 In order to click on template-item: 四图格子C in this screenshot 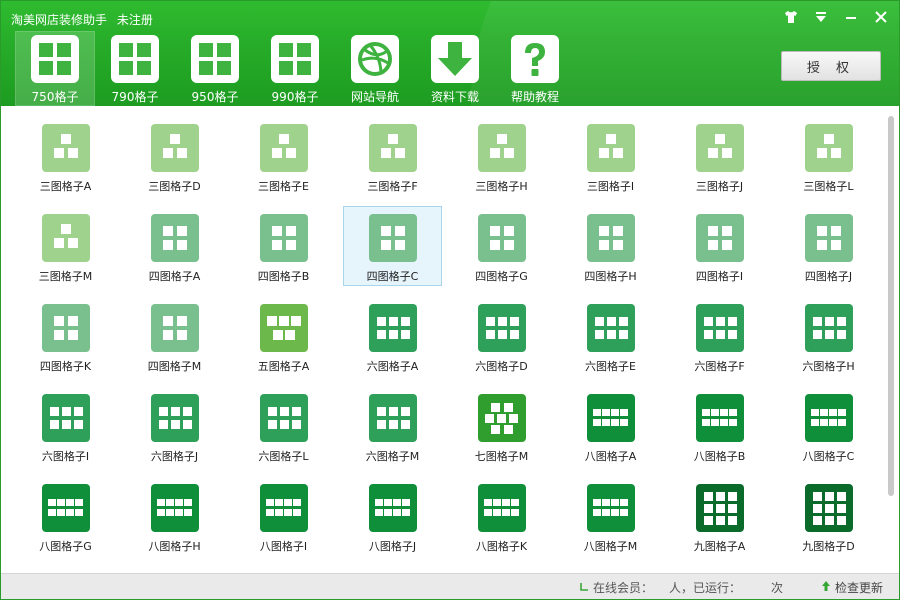, I will do `click(392, 246)`.